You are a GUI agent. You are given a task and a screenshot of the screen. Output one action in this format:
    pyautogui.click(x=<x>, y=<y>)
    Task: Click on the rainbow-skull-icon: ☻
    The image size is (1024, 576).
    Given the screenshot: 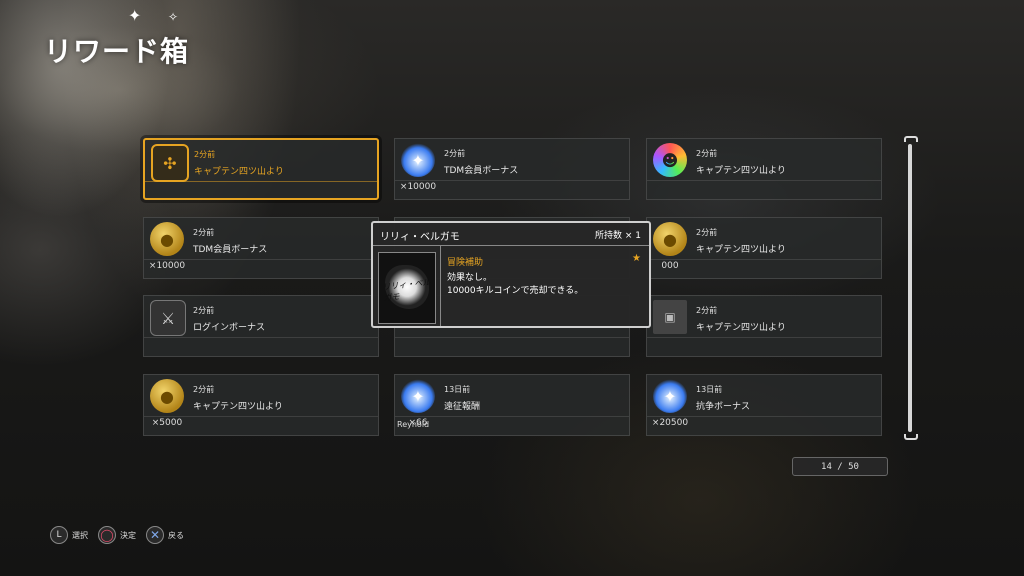 What is the action you would take?
    pyautogui.click(x=670, y=160)
    